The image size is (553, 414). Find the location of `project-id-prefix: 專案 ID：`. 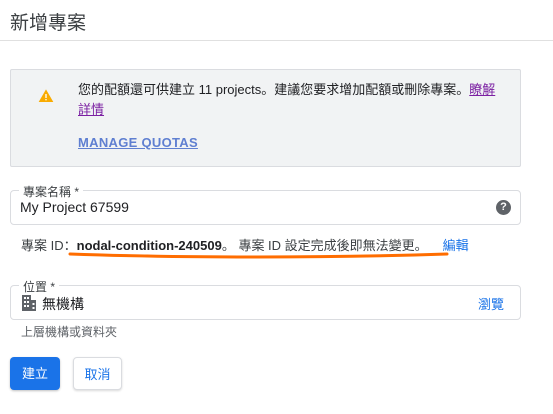

project-id-prefix: 專案 ID： is located at coordinates (49, 245).